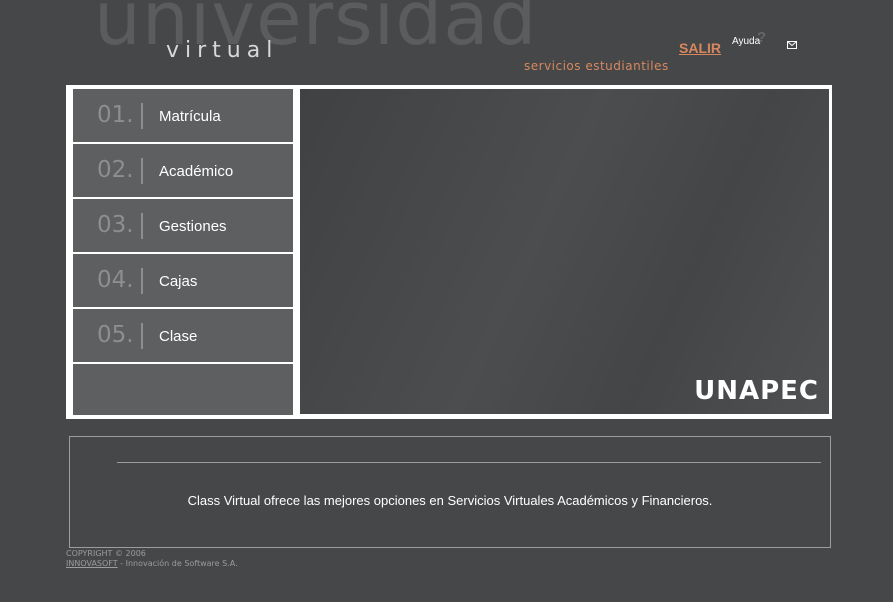 The height and width of the screenshot is (602, 893). Describe the element at coordinates (106, 553) in the screenshot. I see `copyright-text: COPYRIGHT © 2006` at that location.